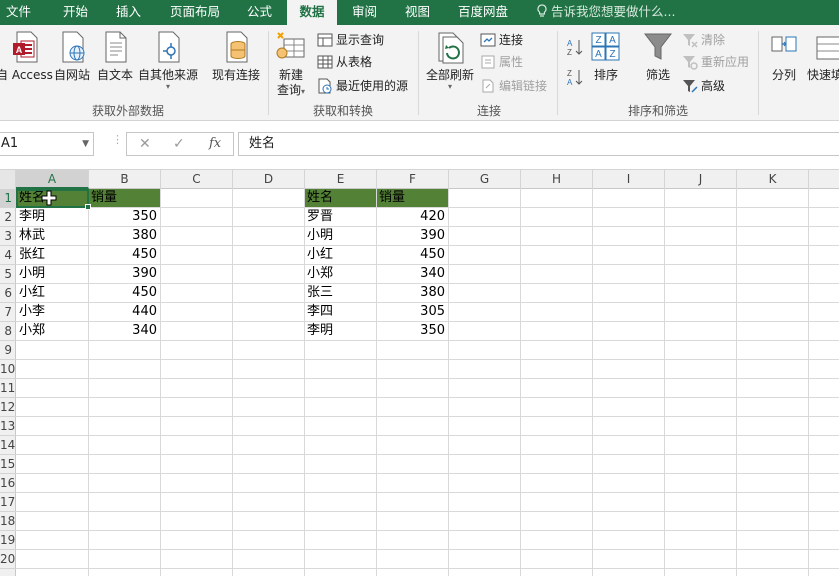 This screenshot has width=839, height=576. What do you see at coordinates (215, 144) in the screenshot?
I see `insert-function-icon: fx` at bounding box center [215, 144].